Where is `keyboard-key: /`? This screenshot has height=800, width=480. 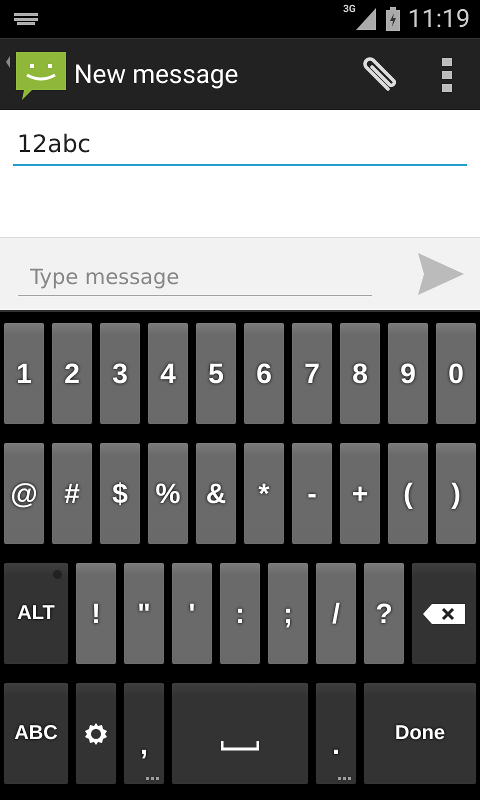
keyboard-key: / is located at coordinates (336, 613).